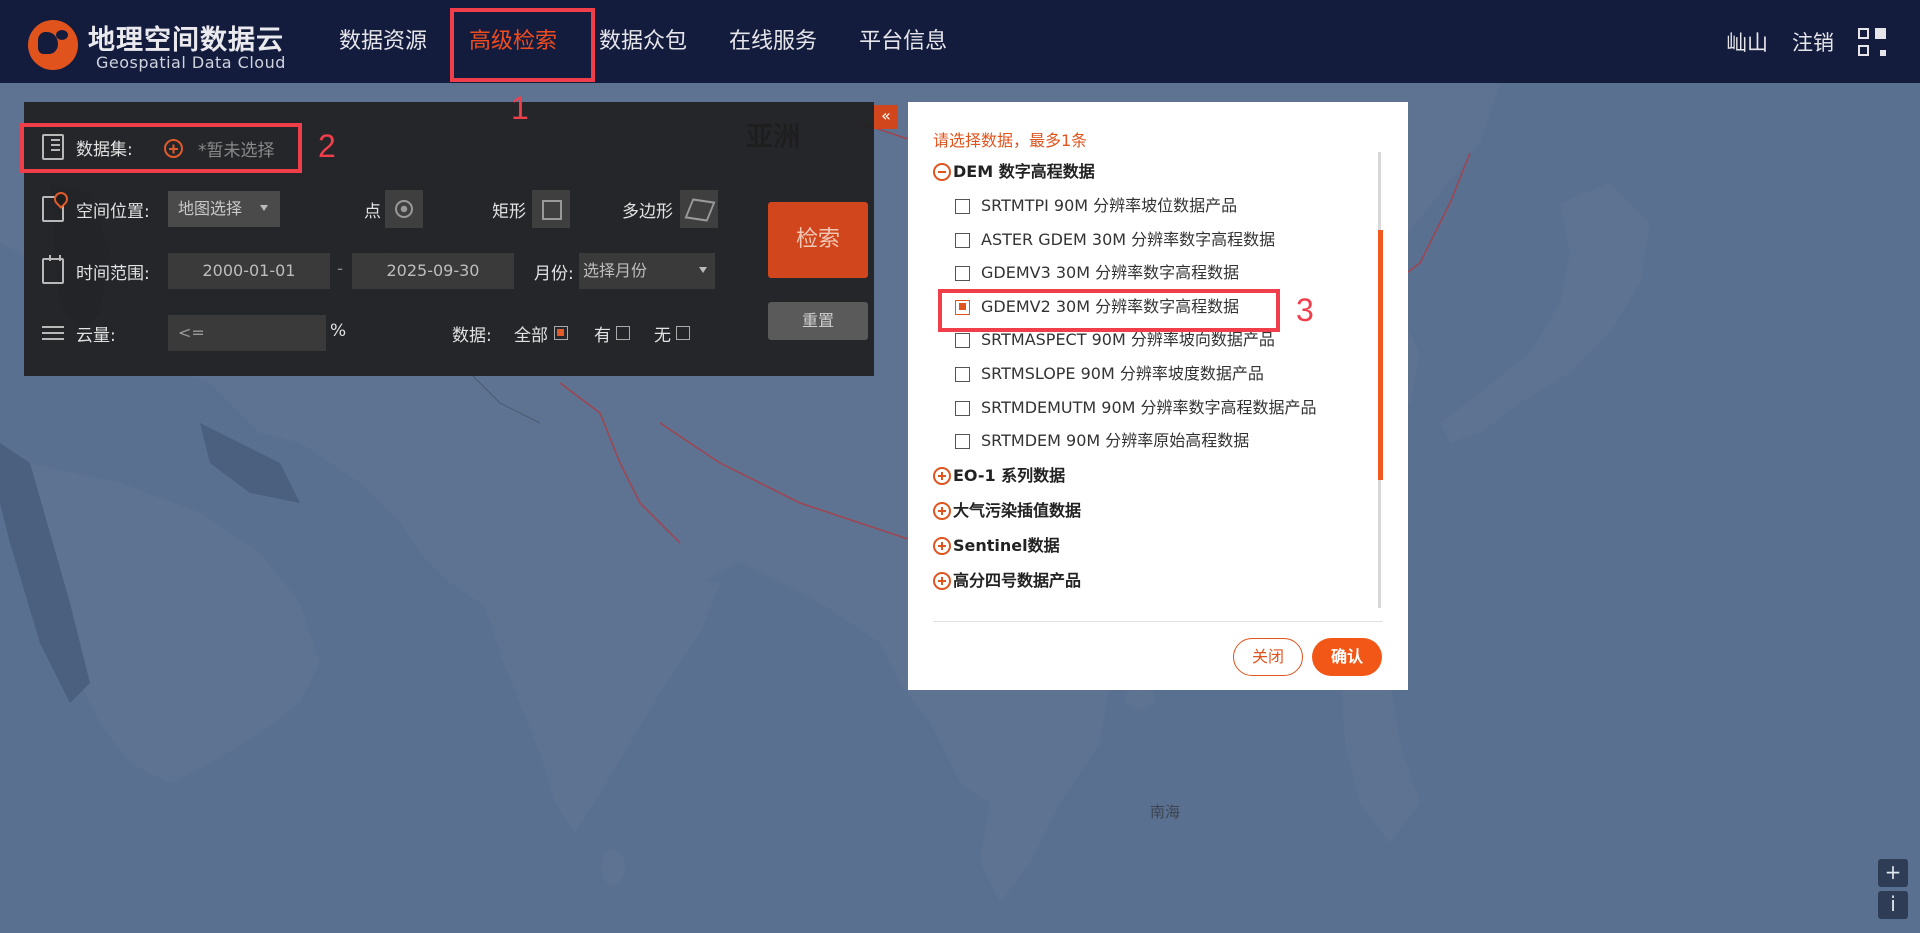 This screenshot has height=933, width=1920. I want to click on tree-group-label: Sentinel数据, so click(1006, 545).